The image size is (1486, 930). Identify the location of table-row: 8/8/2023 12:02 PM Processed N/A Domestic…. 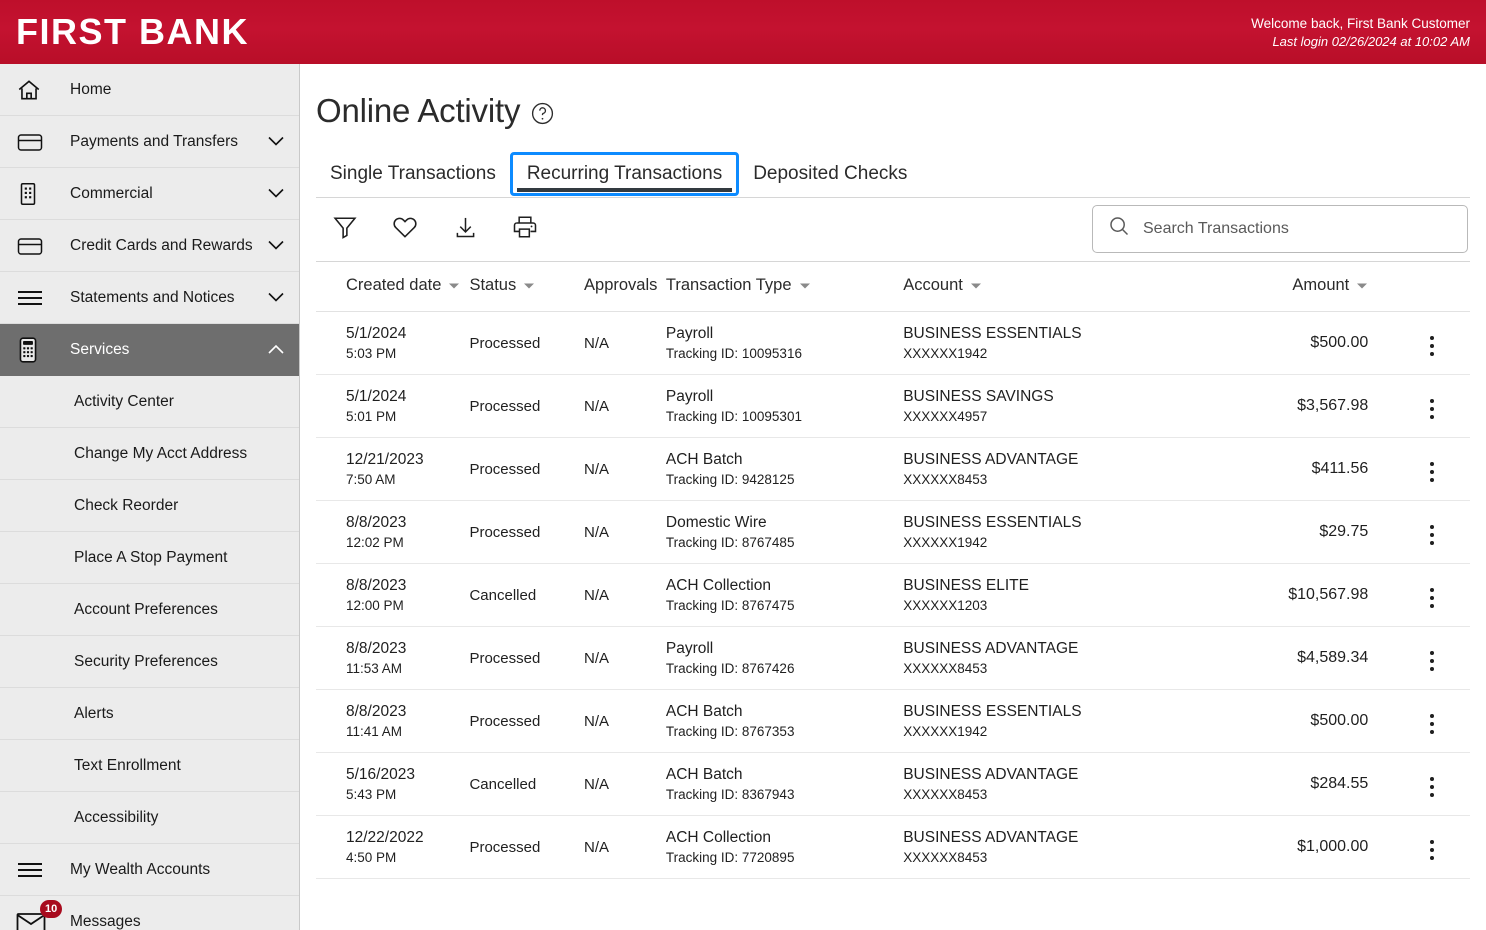
(893, 532).